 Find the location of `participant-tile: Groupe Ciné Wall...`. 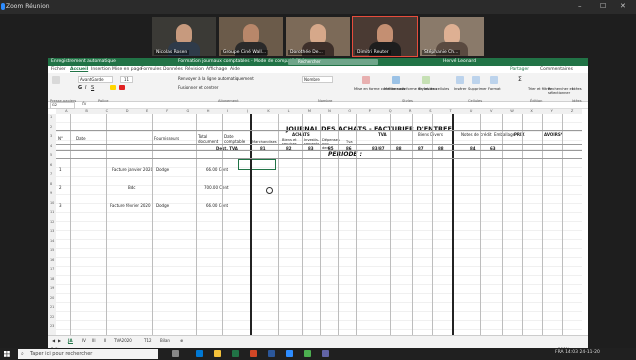

participant-tile: Groupe Ciné Wall... is located at coordinates (251, 36).